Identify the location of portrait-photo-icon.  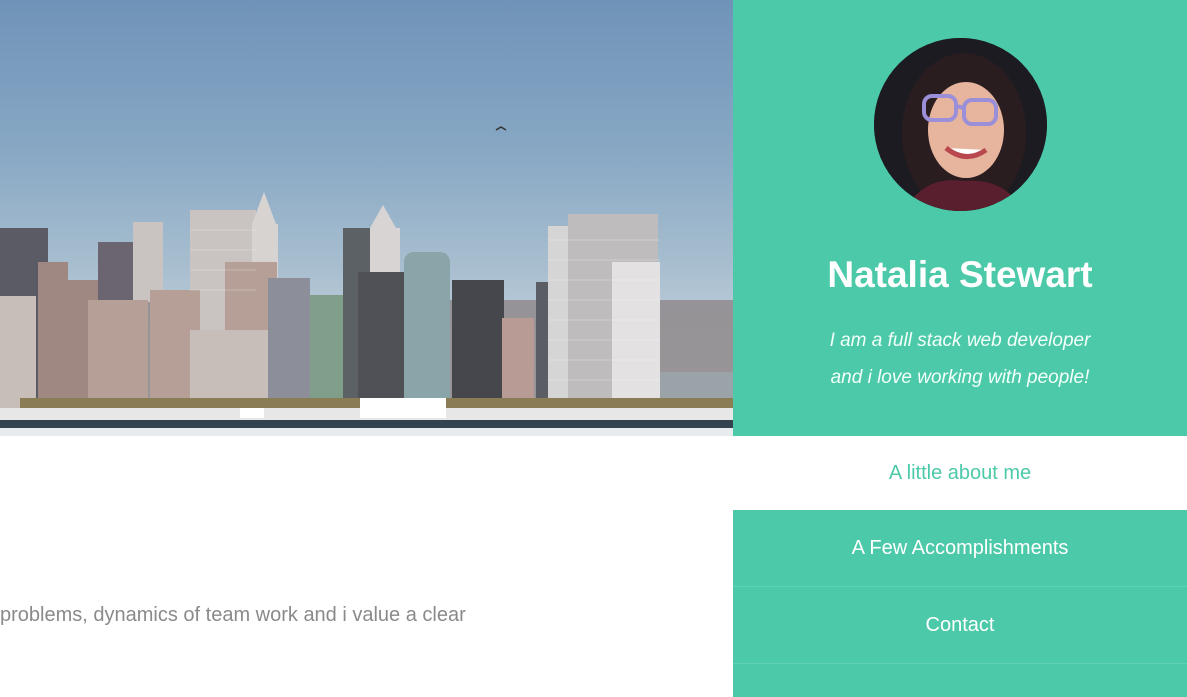
(960, 124).